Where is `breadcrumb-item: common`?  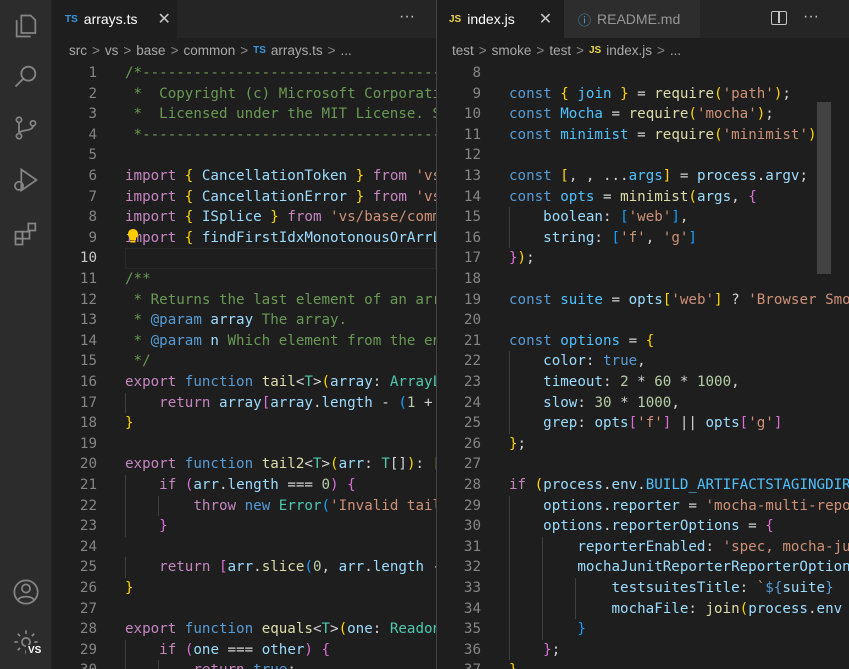 breadcrumb-item: common is located at coordinates (209, 50).